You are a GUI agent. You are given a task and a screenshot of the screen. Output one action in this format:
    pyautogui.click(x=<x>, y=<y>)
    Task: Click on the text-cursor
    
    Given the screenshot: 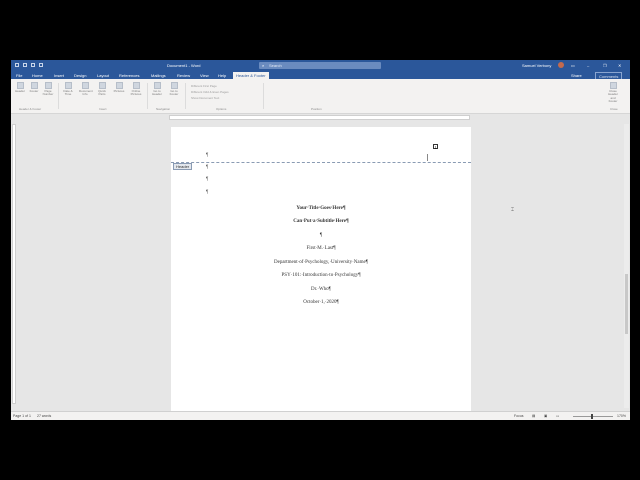 What is the action you would take?
    pyautogui.click(x=427, y=157)
    